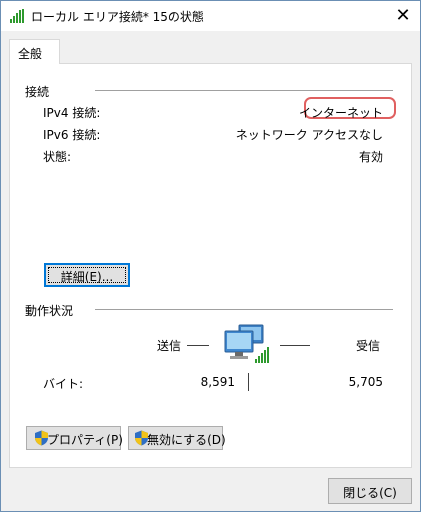 The image size is (421, 512). I want to click on ipv6-label: IPv6 接続:, so click(72, 135).